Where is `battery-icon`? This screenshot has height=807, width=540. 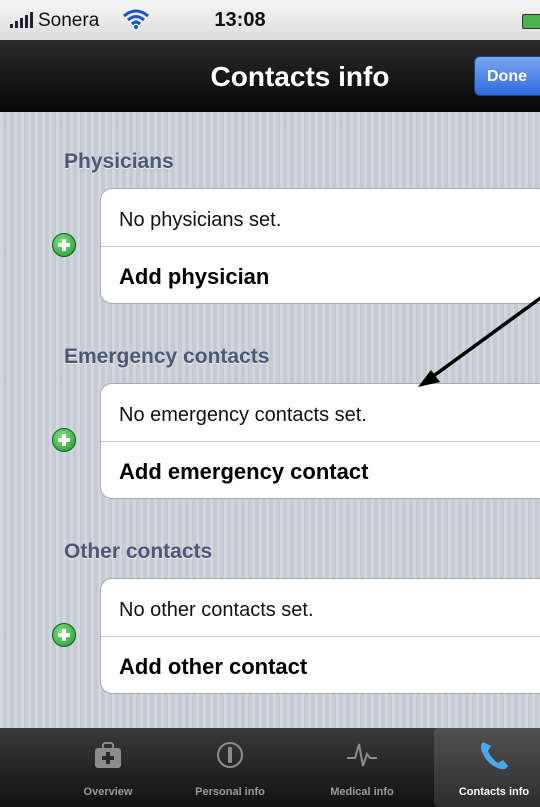 battery-icon is located at coordinates (531, 21).